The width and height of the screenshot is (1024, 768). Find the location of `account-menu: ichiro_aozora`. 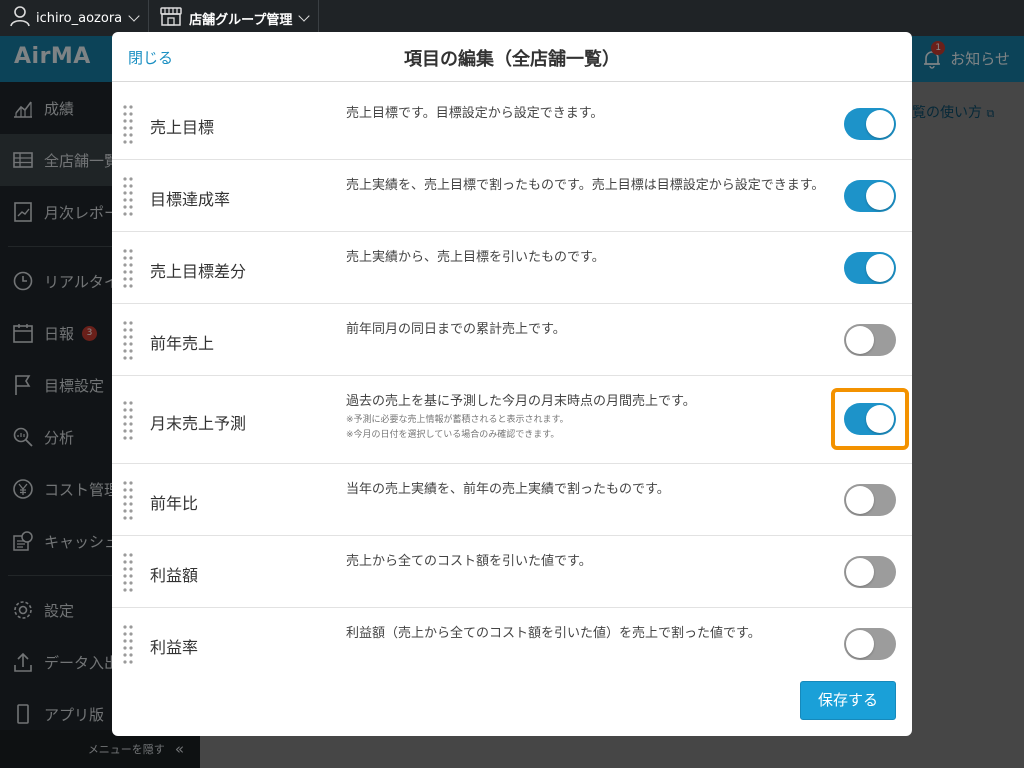

account-menu: ichiro_aozora is located at coordinates (75, 18).